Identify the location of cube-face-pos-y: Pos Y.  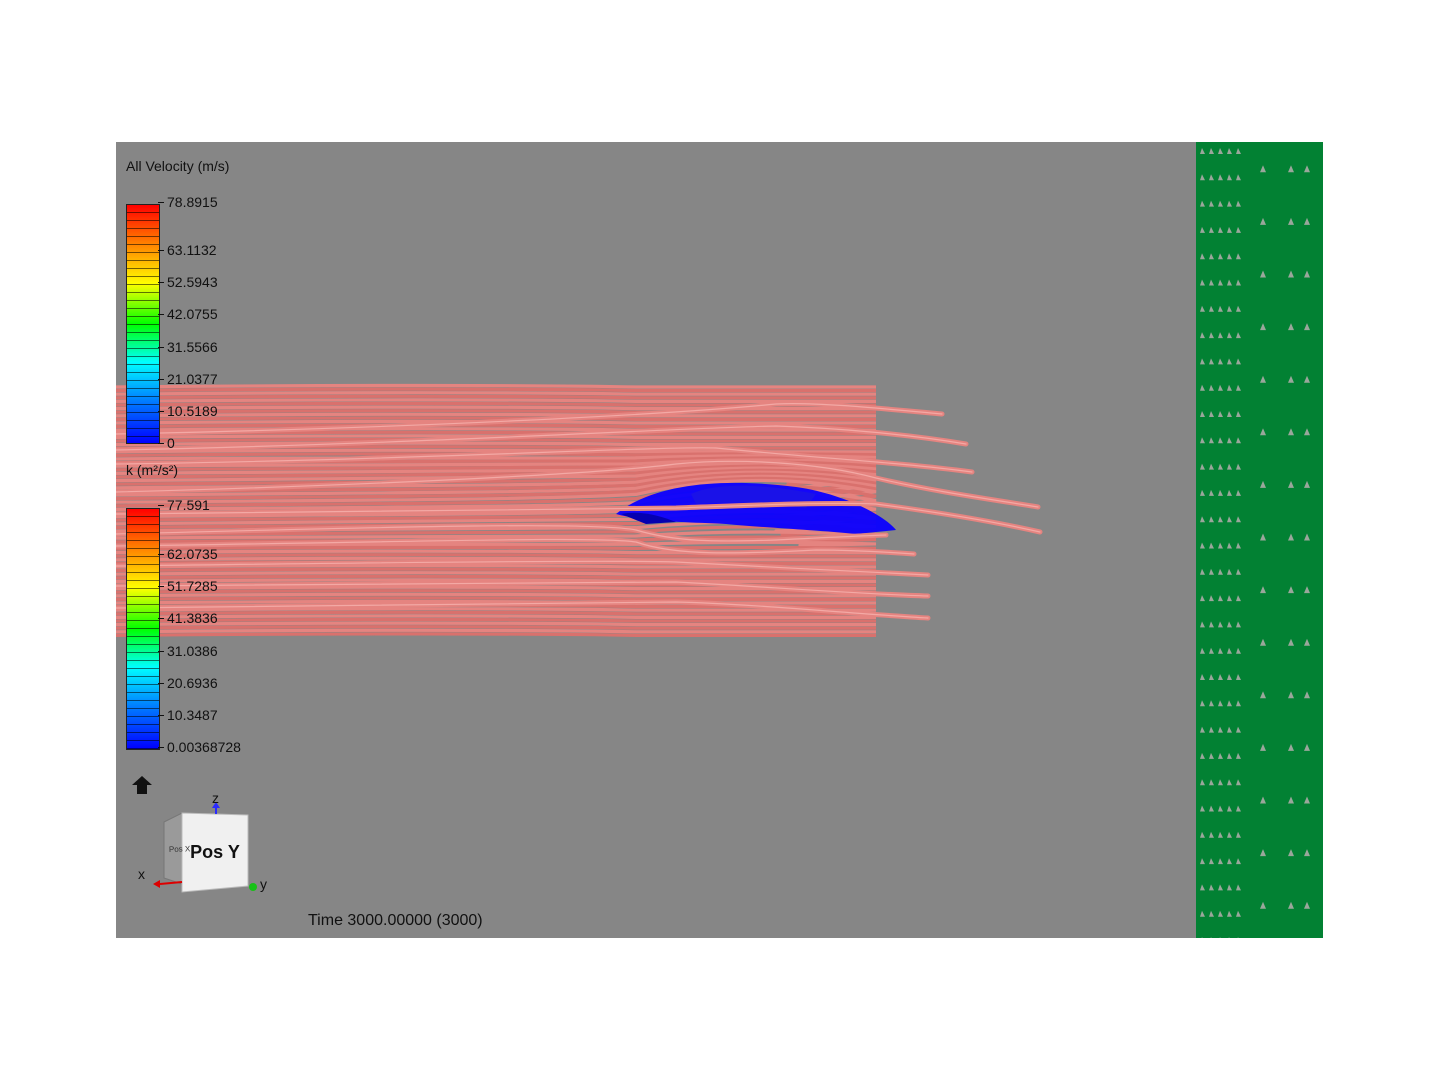
(215, 852).